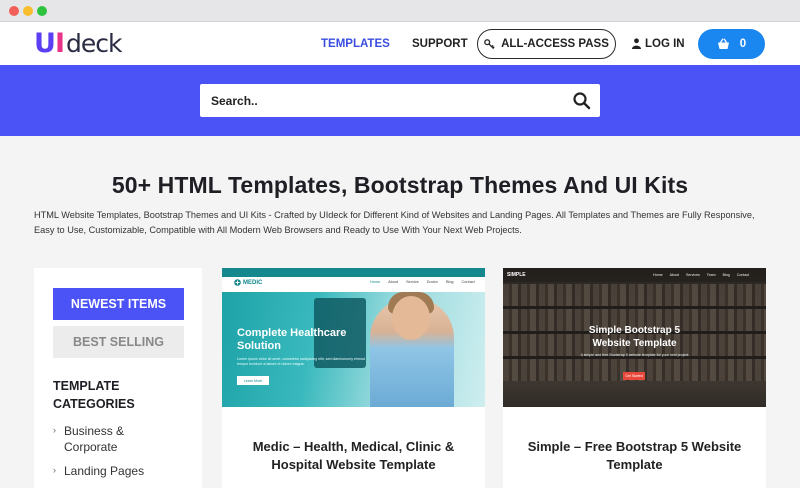  I want to click on simple-nav-link: Blog, so click(726, 275).